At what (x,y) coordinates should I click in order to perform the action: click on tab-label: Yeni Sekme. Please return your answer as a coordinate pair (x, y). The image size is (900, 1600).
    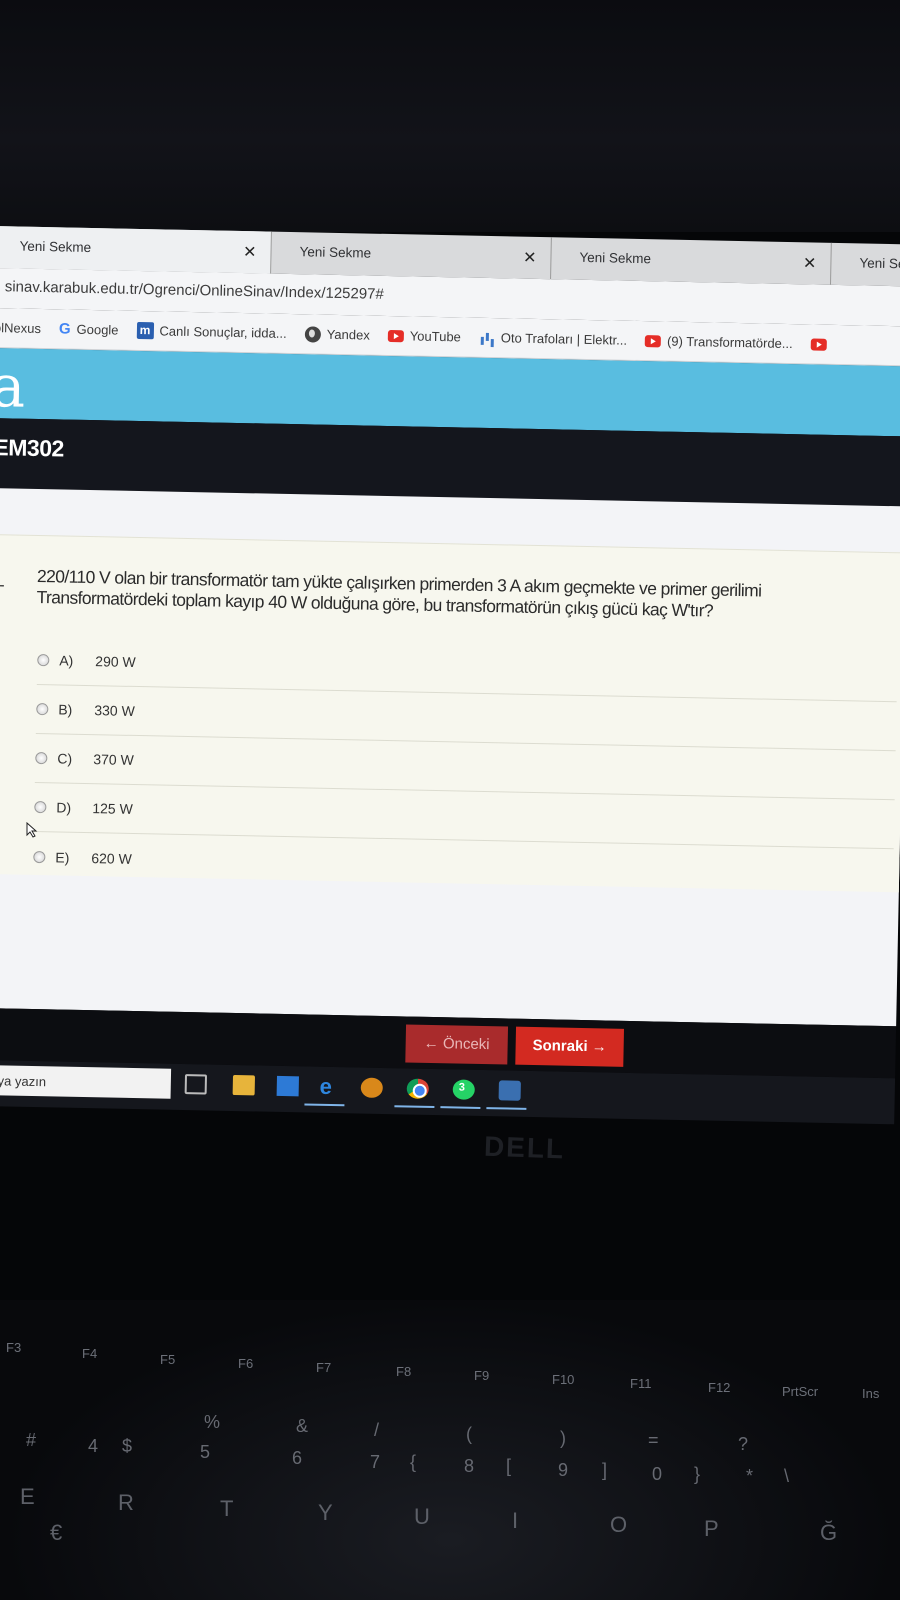
    Looking at the image, I should click on (55, 246).